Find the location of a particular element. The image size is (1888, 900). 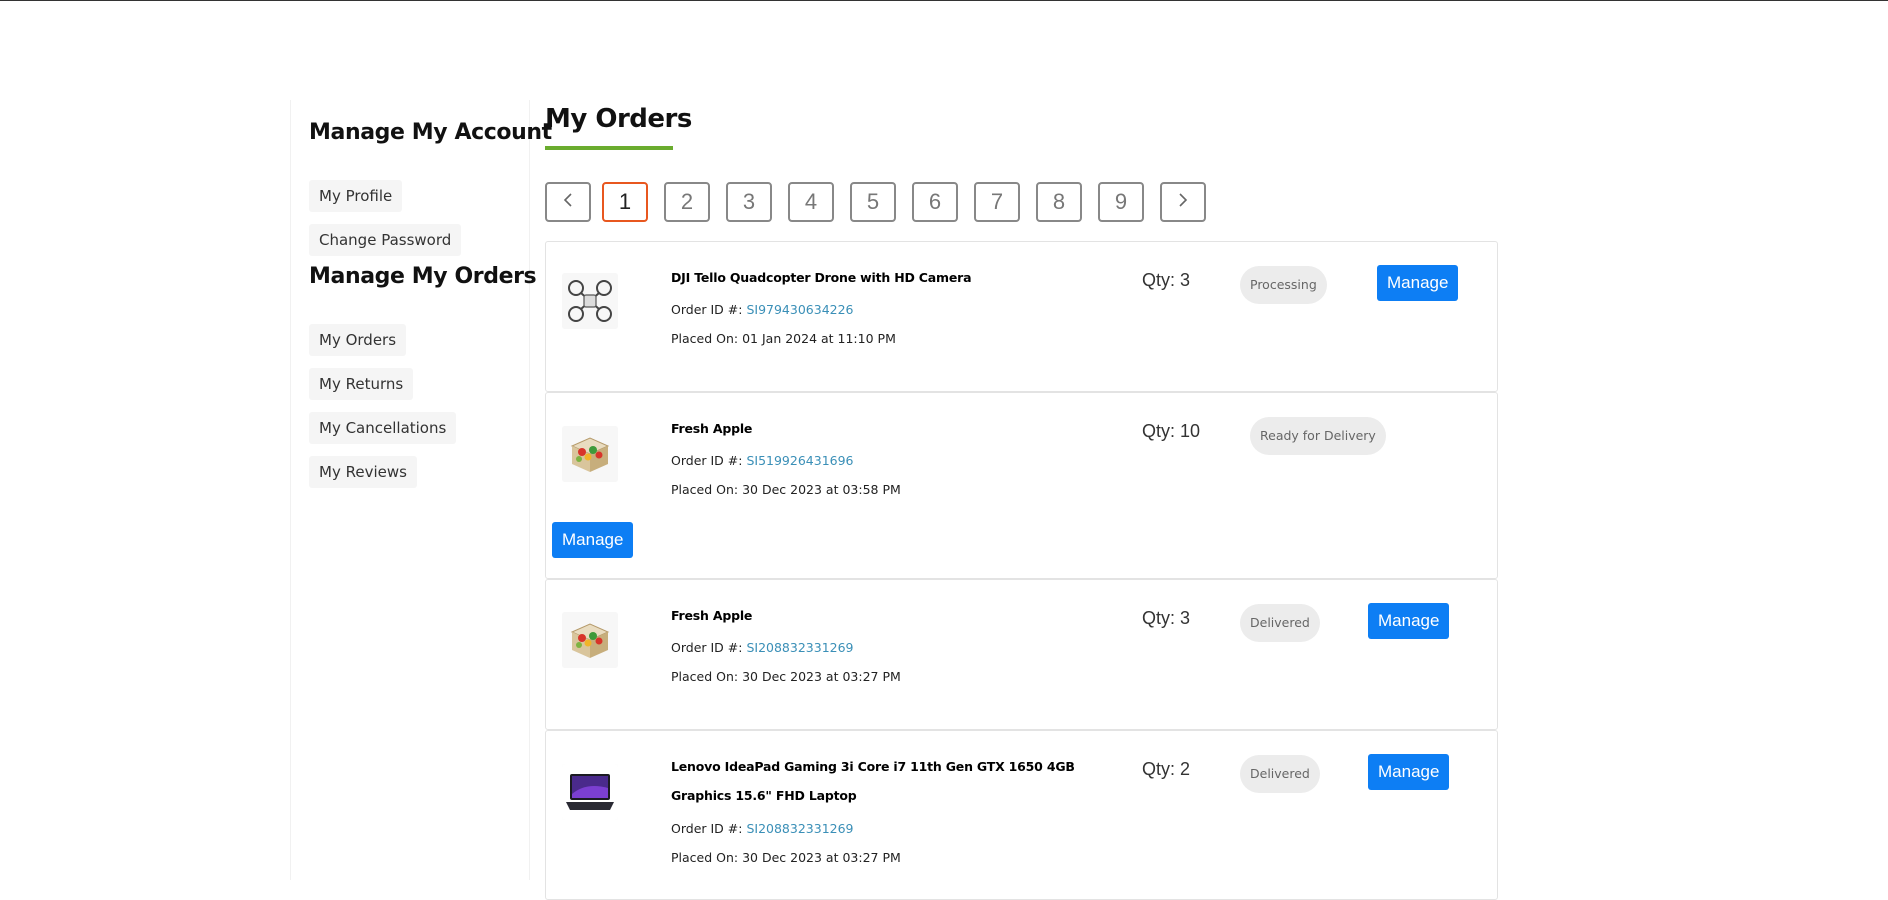

pagination-prev-button is located at coordinates (568, 202).